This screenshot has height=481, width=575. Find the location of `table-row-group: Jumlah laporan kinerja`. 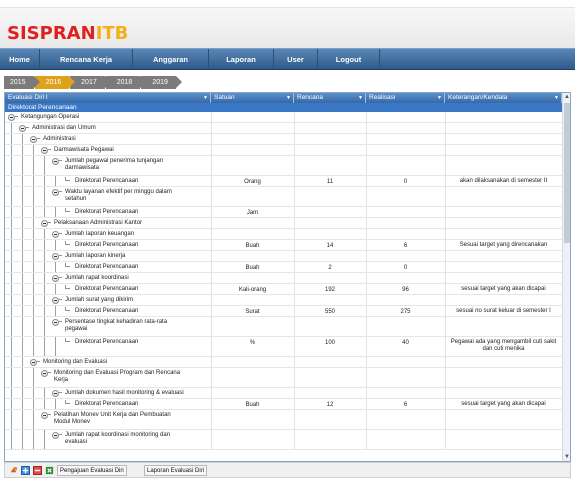

table-row-group: Jumlah laporan kinerja is located at coordinates (283, 256).